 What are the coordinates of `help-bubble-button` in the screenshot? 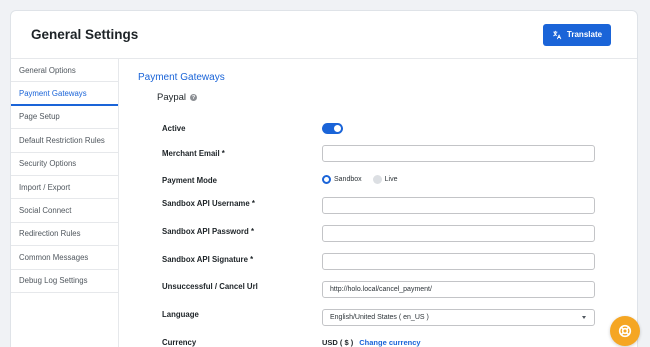 It's located at (625, 331).